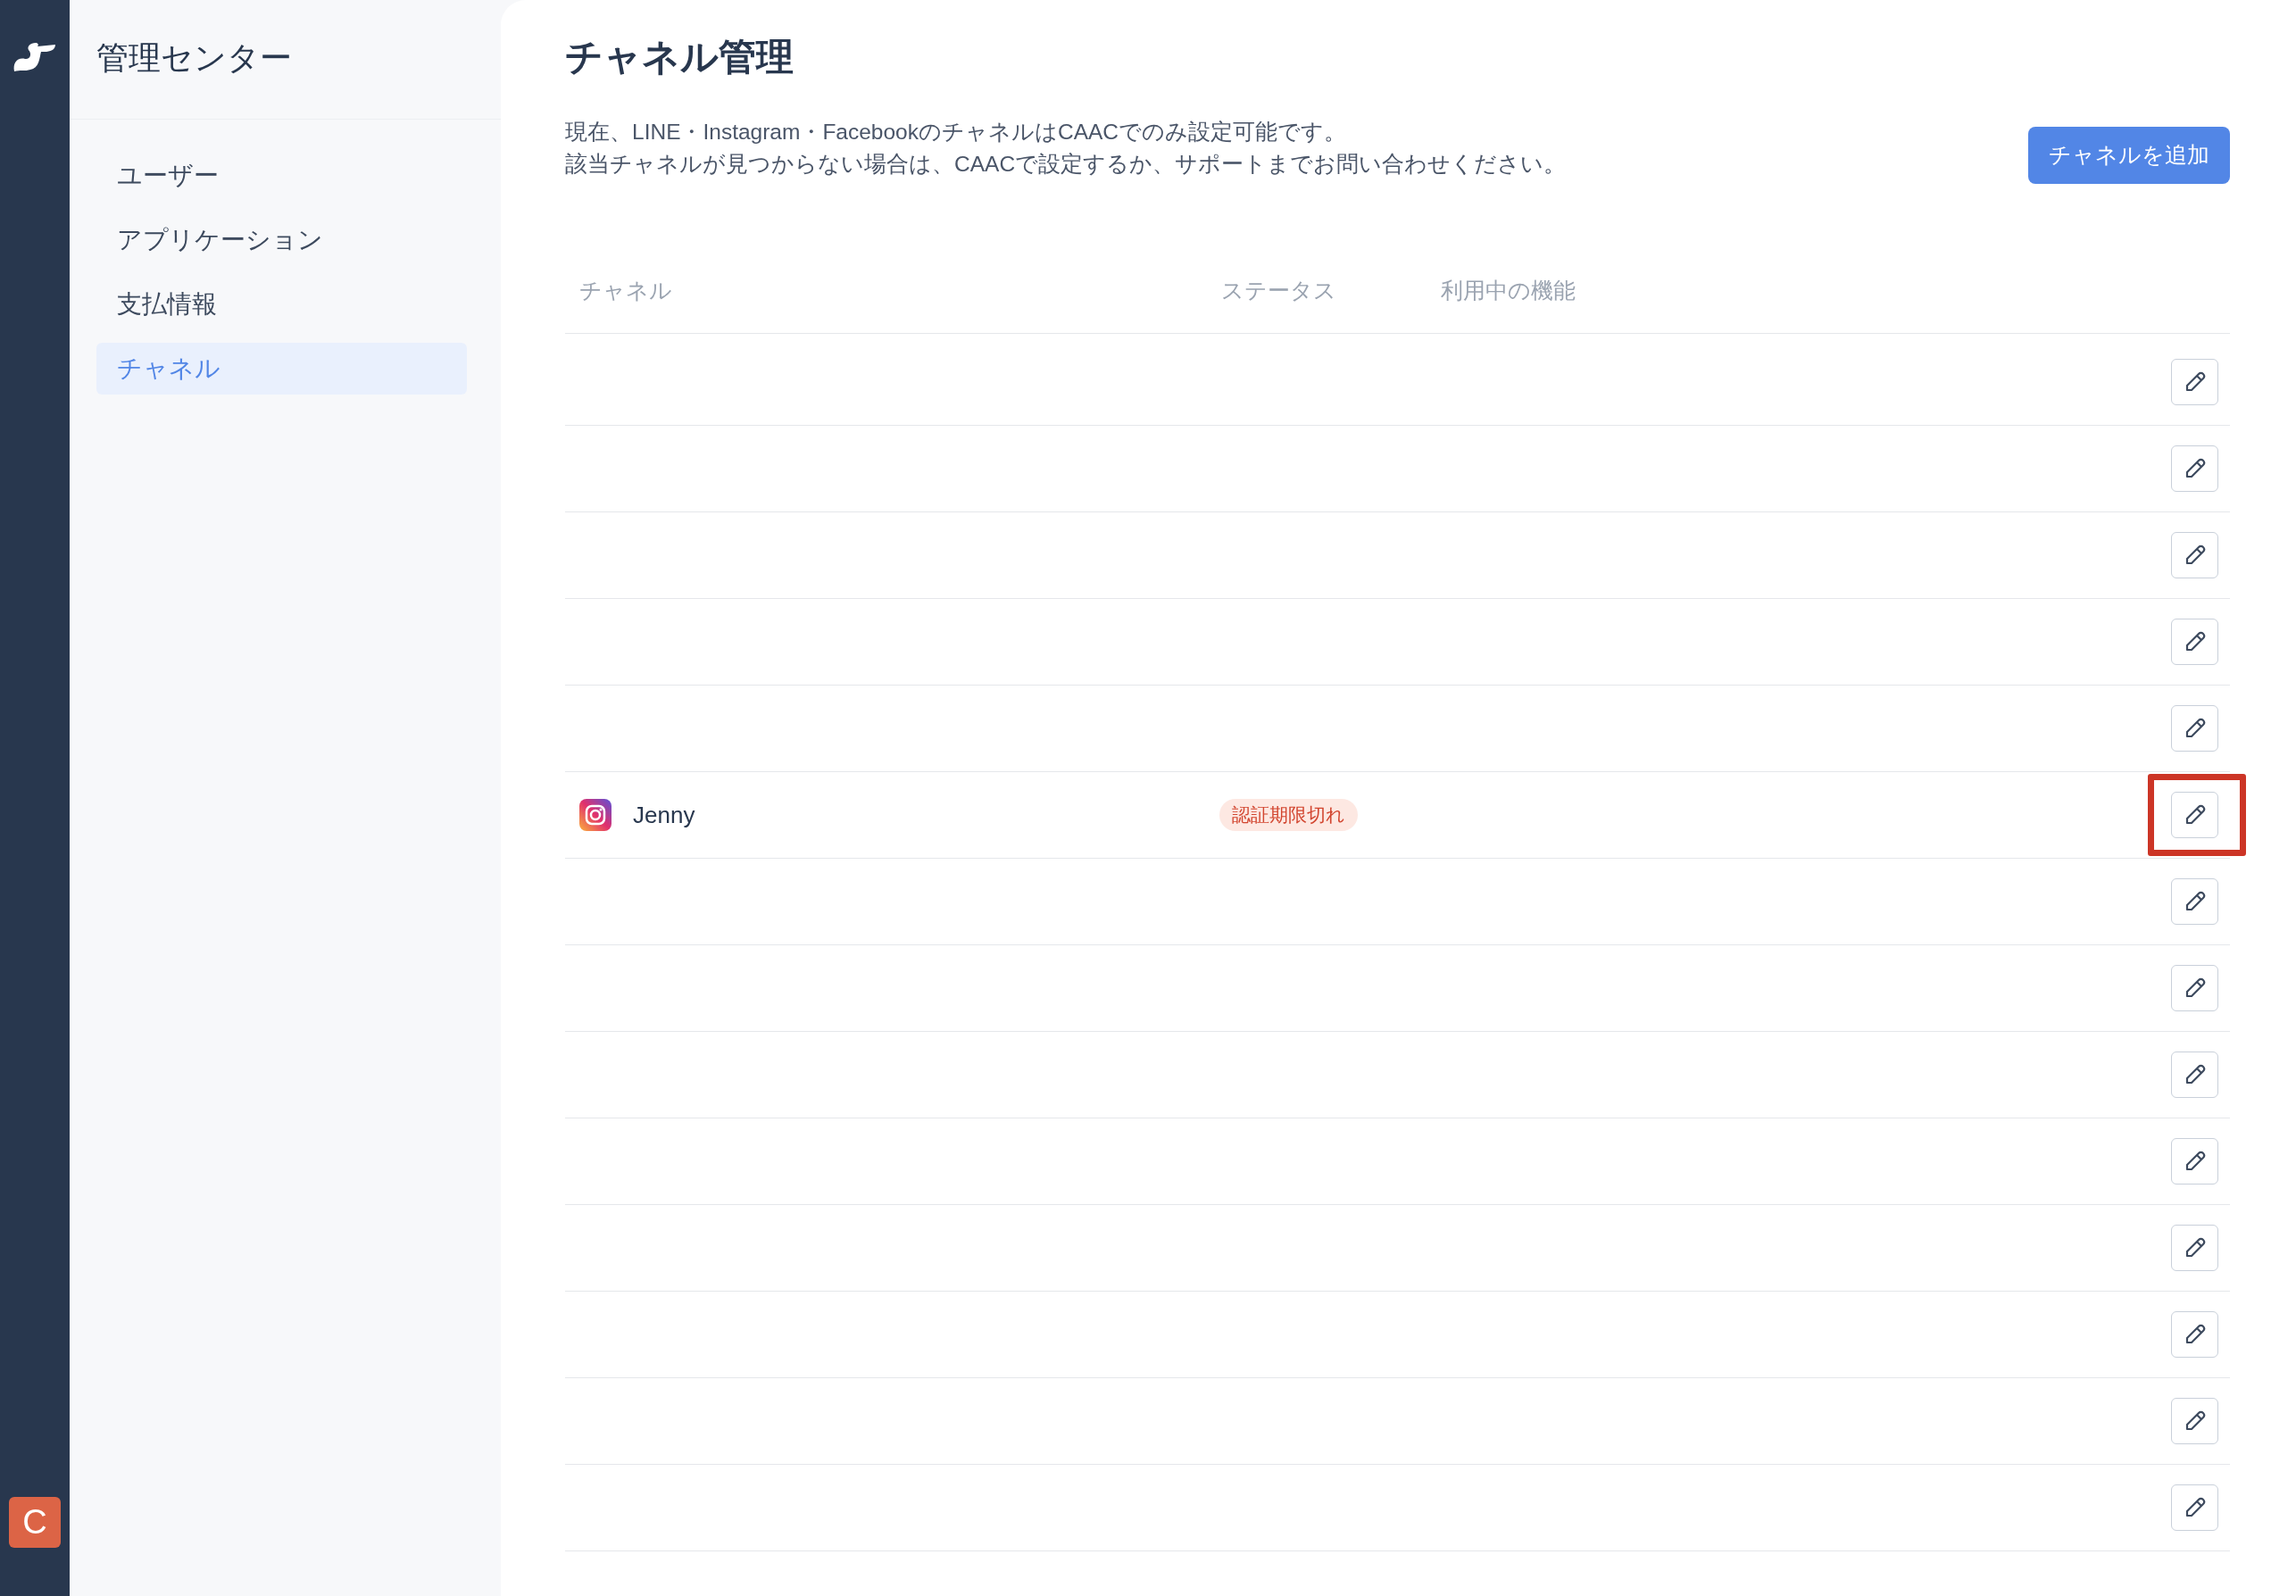 Image resolution: width=2296 pixels, height=1596 pixels. Describe the element at coordinates (194, 57) in the screenshot. I see `sidebar-title: 管理センター` at that location.